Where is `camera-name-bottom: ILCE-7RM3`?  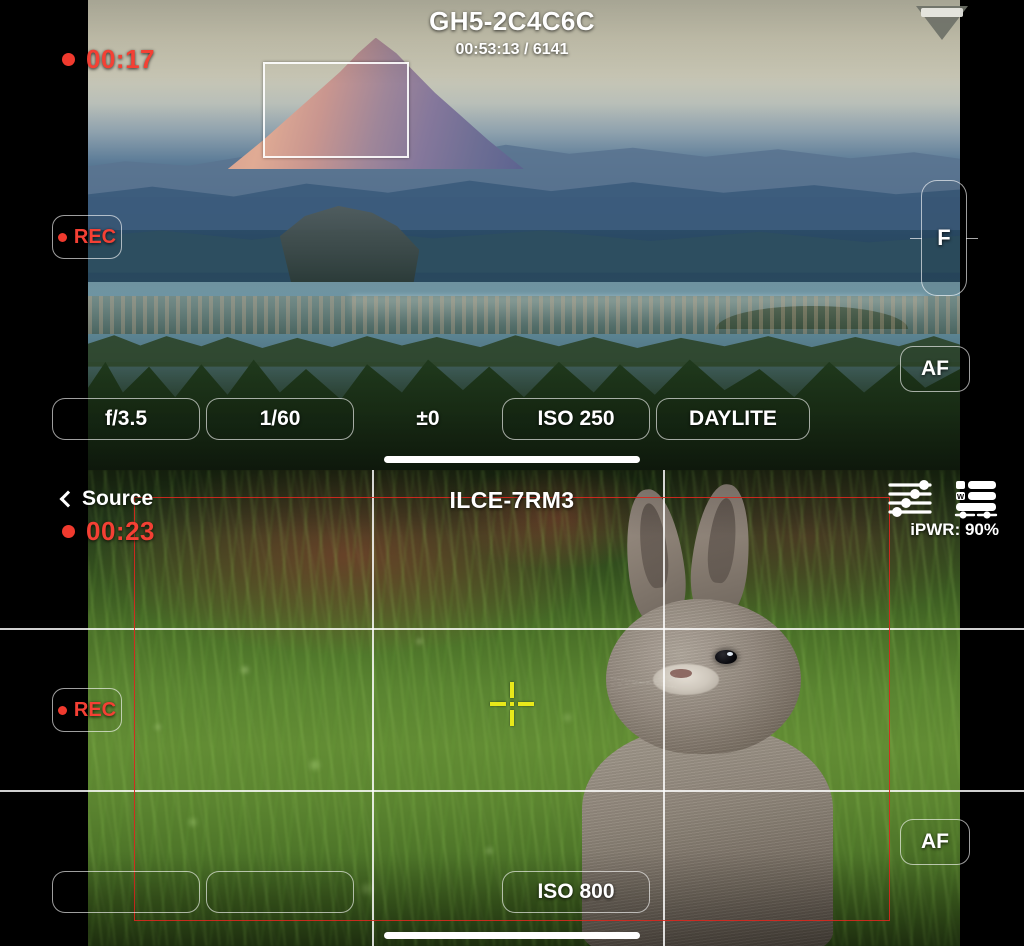 camera-name-bottom: ILCE-7RM3 is located at coordinates (512, 500).